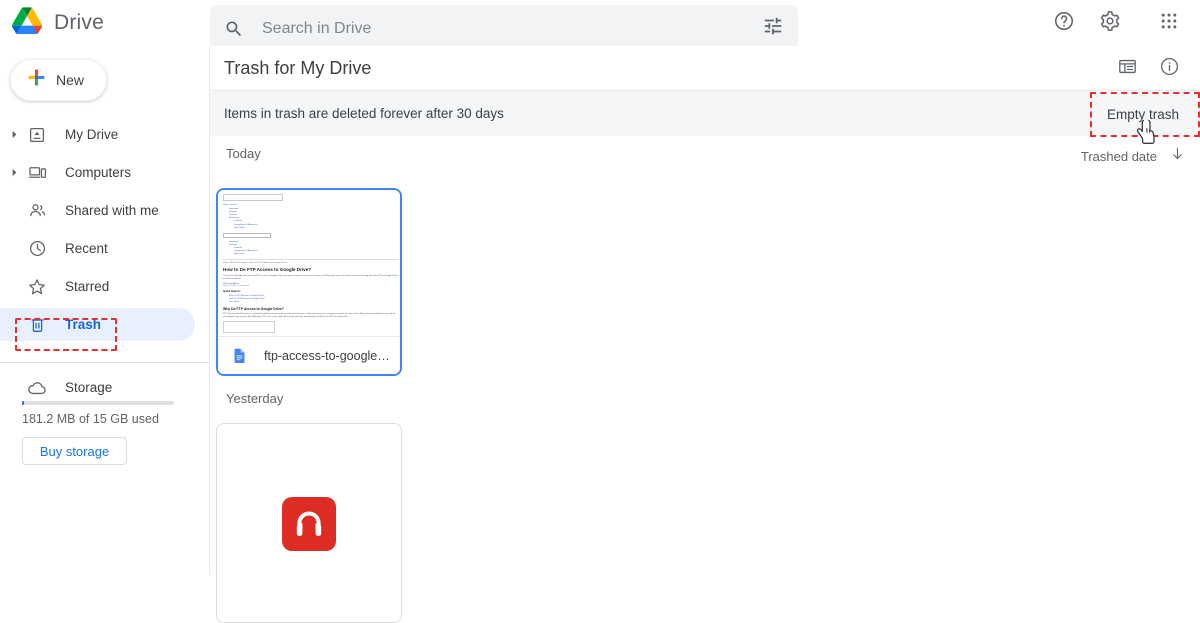 This screenshot has height=623, width=1200. I want to click on sidebar-divider, so click(105, 362).